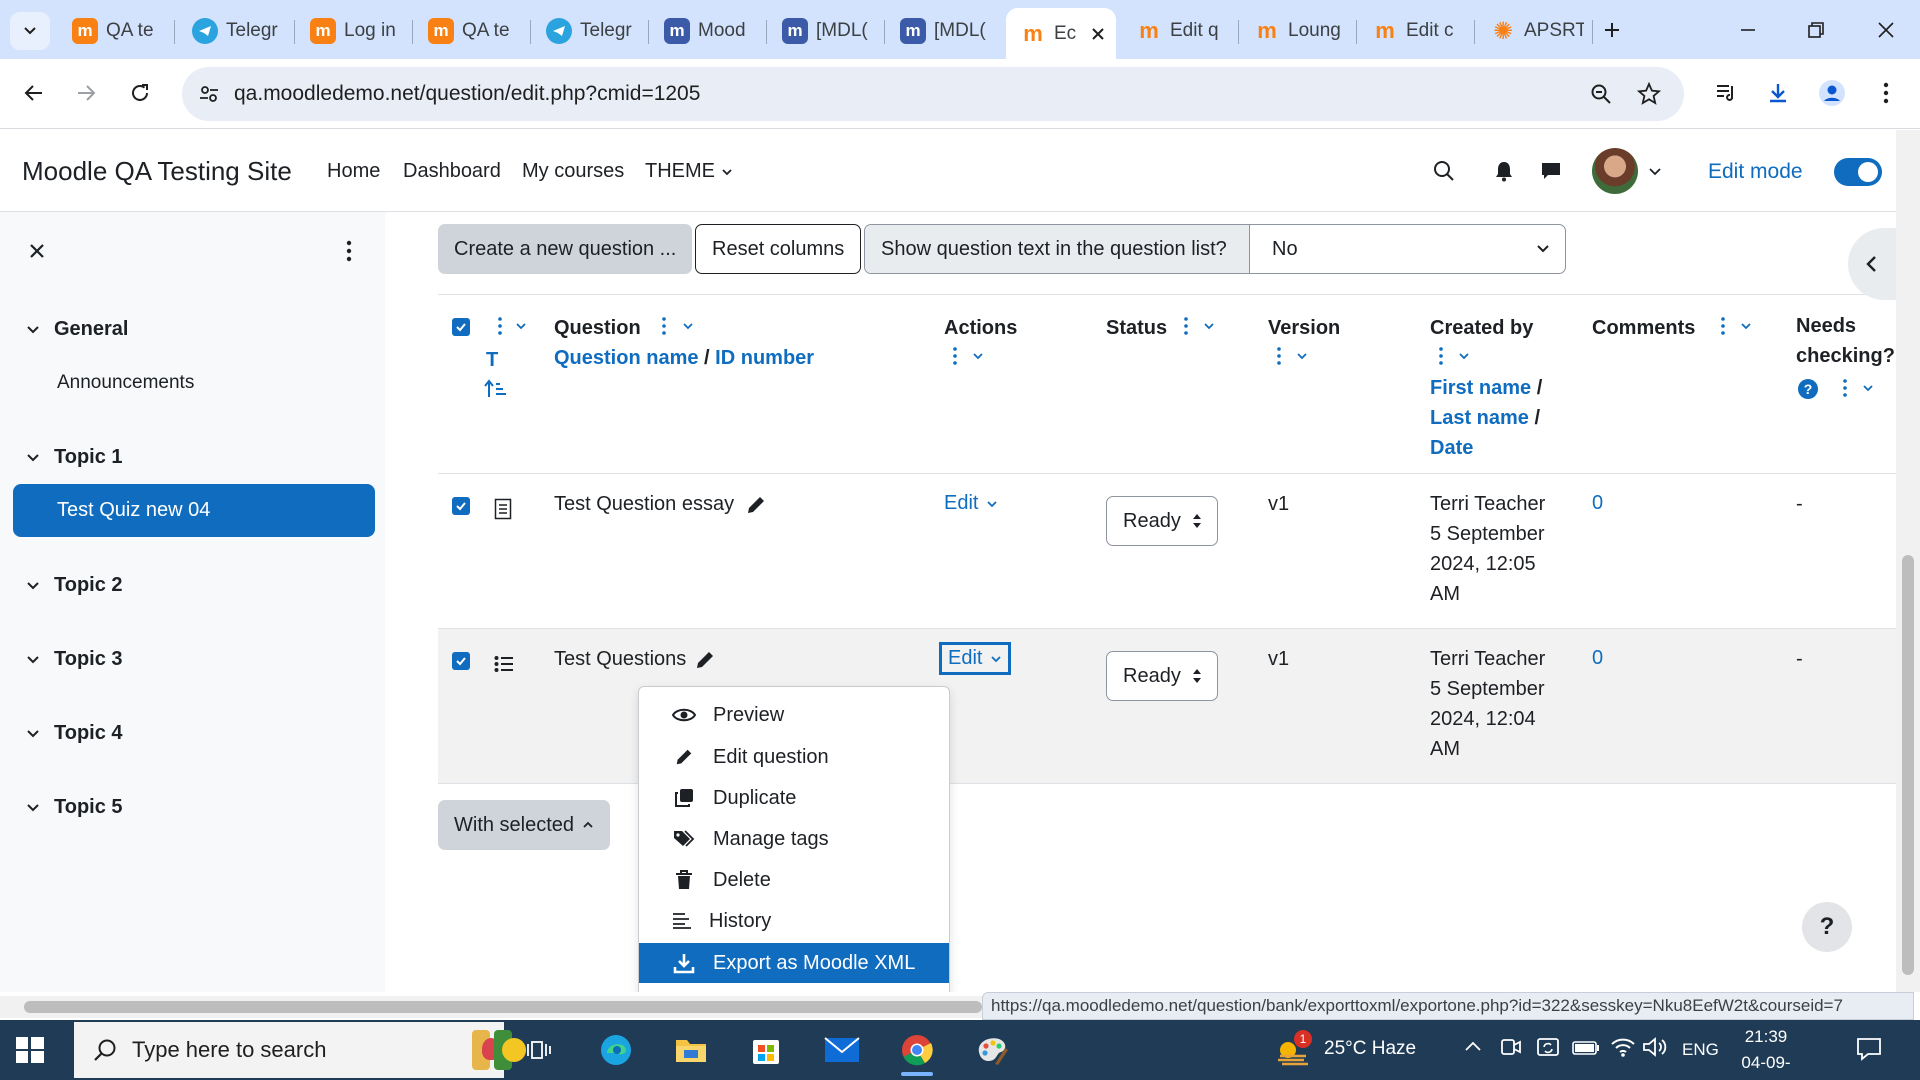 The width and height of the screenshot is (1920, 1080). Describe the element at coordinates (500, 326) in the screenshot. I see `type-column-menu-icon` at that location.